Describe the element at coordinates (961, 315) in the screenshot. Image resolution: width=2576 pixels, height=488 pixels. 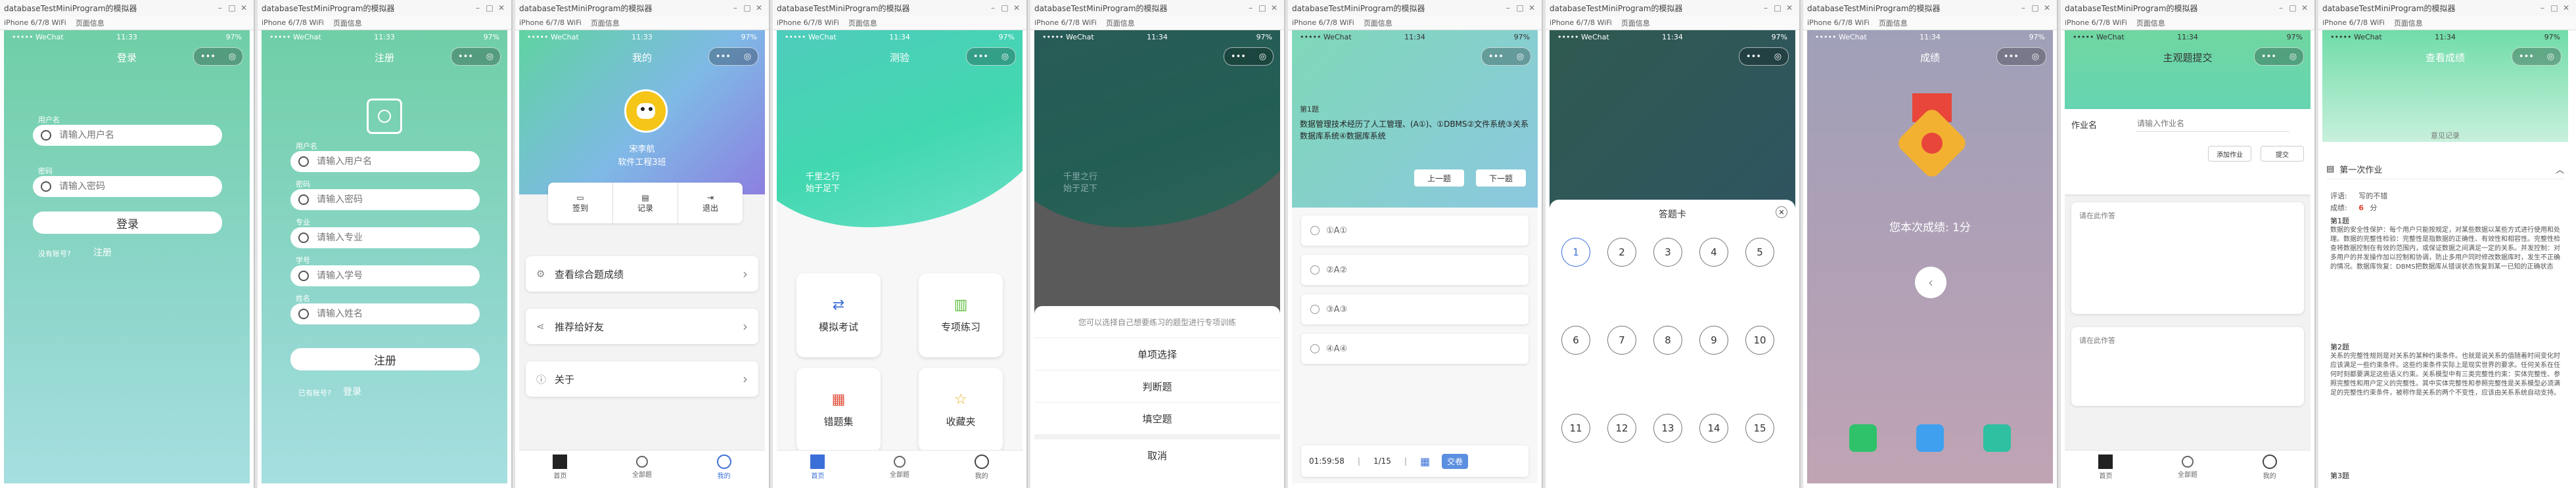
I see `tile-practice: ▥ 专项练习` at that location.